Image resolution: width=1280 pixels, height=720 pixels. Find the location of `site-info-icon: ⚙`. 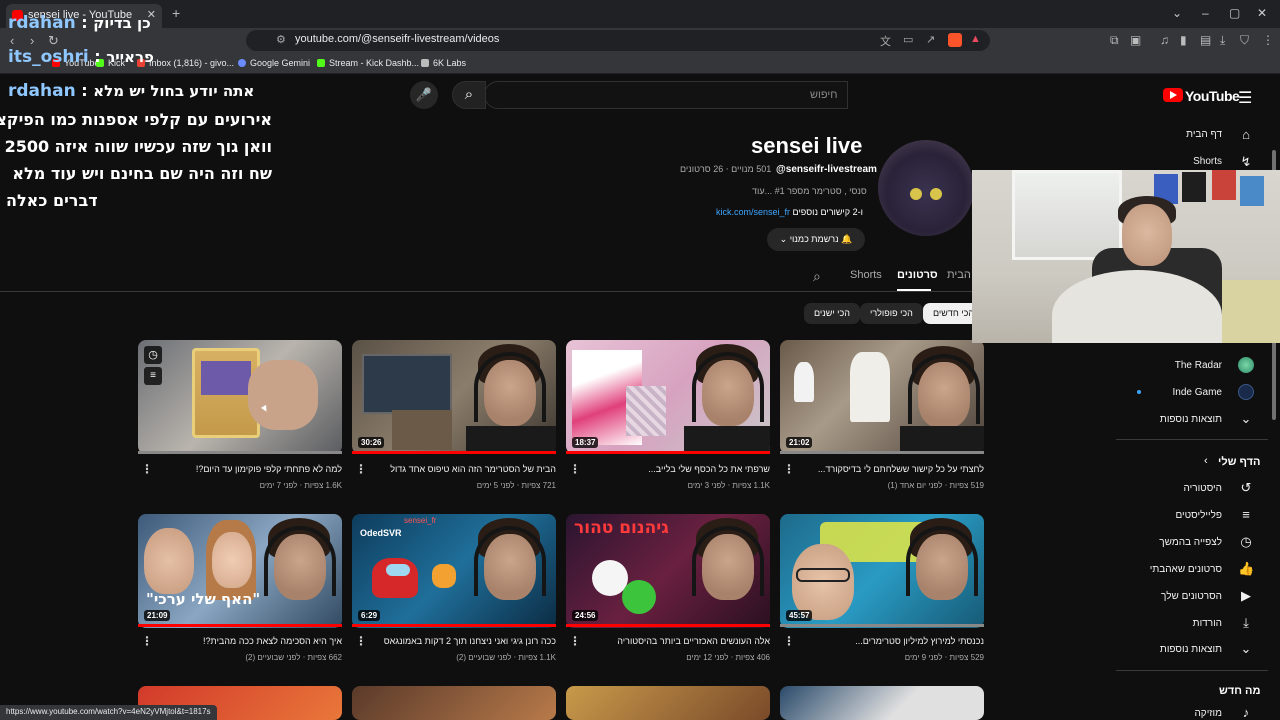

site-info-icon: ⚙ is located at coordinates (281, 39).